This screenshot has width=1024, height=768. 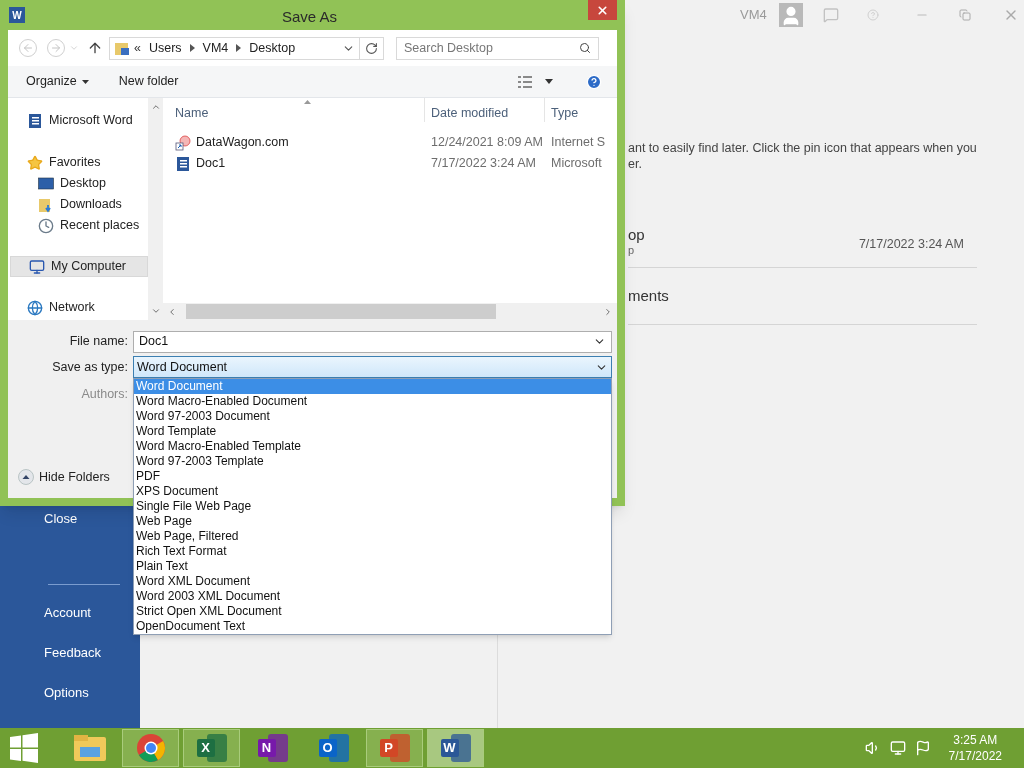 I want to click on breadcrumb-item: Users, so click(x=165, y=48).